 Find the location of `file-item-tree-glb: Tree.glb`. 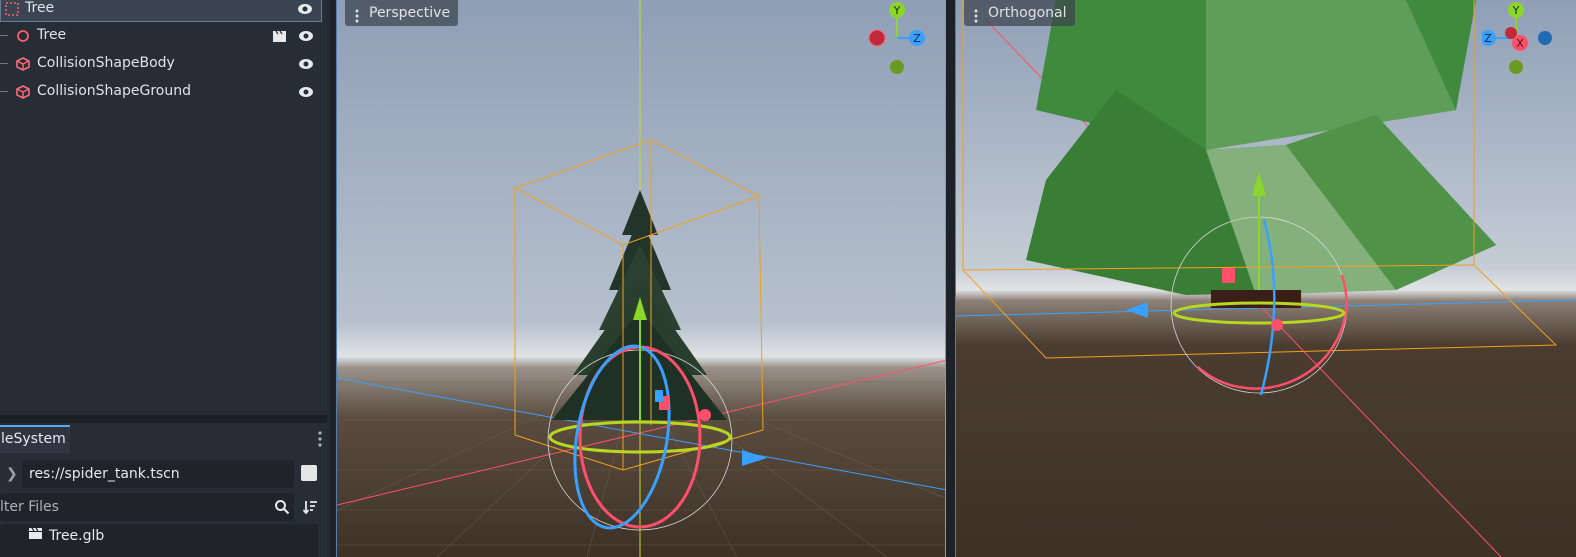

file-item-tree-glb: Tree.glb is located at coordinates (66, 535).